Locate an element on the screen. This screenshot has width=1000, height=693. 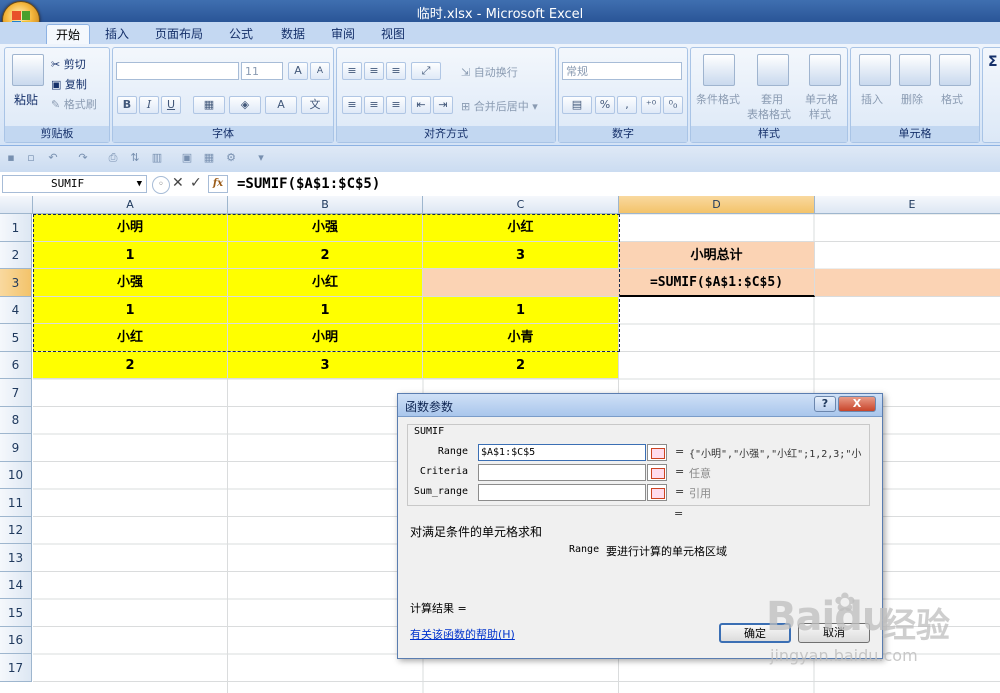
formula-bar-toggle-icon: ◦ is located at coordinates (161, 185).